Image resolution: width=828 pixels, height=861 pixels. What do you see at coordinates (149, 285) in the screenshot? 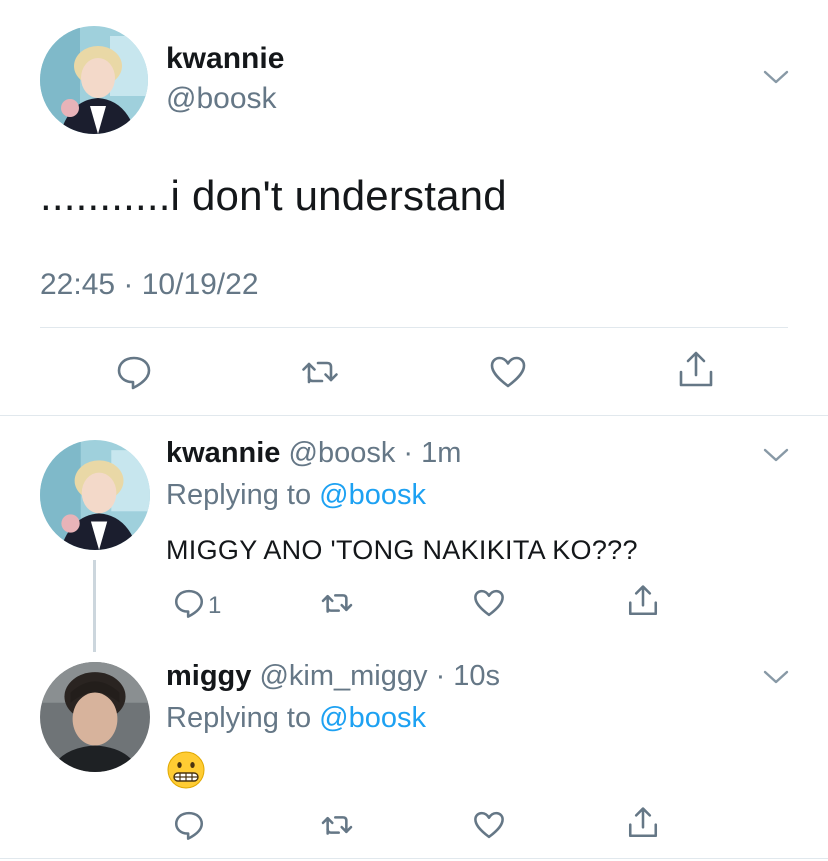
I see `tweet-timestamp: 22:45 · 10/19/22` at bounding box center [149, 285].